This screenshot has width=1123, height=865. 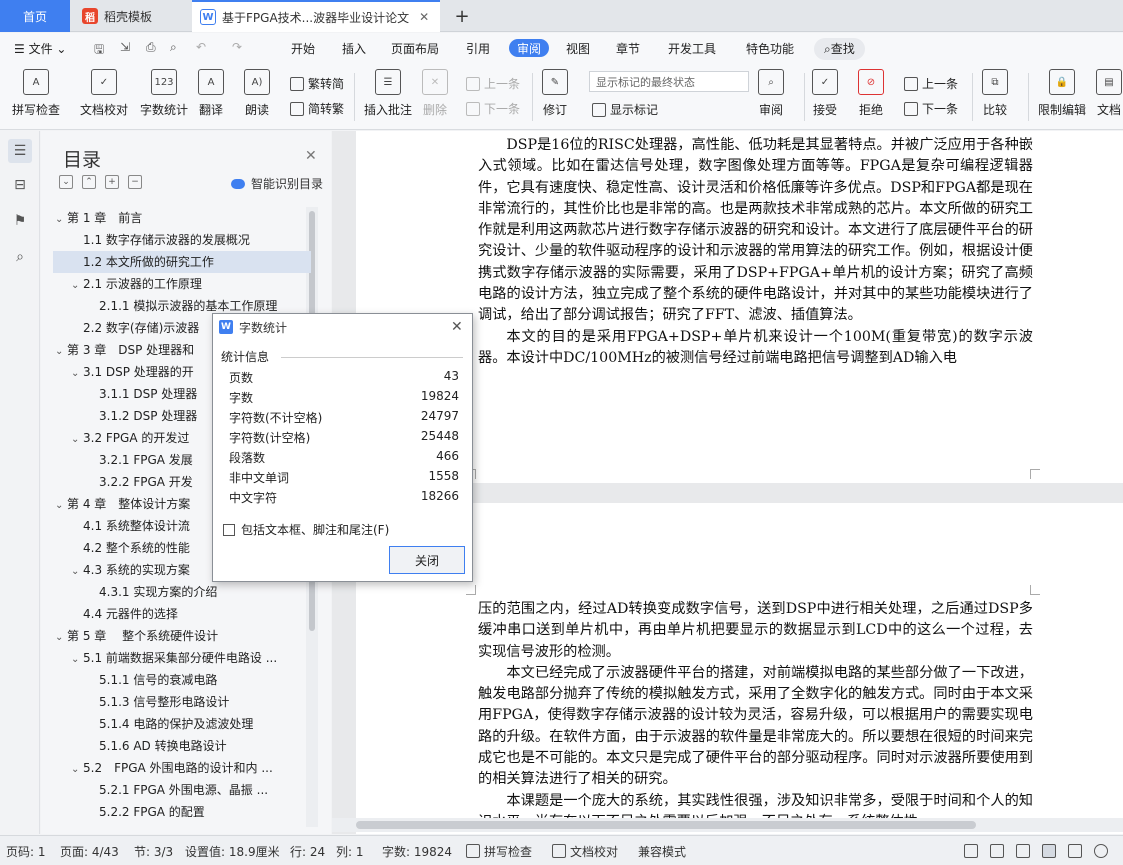 I want to click on revise-button: ✎ 修订, so click(x=555, y=93).